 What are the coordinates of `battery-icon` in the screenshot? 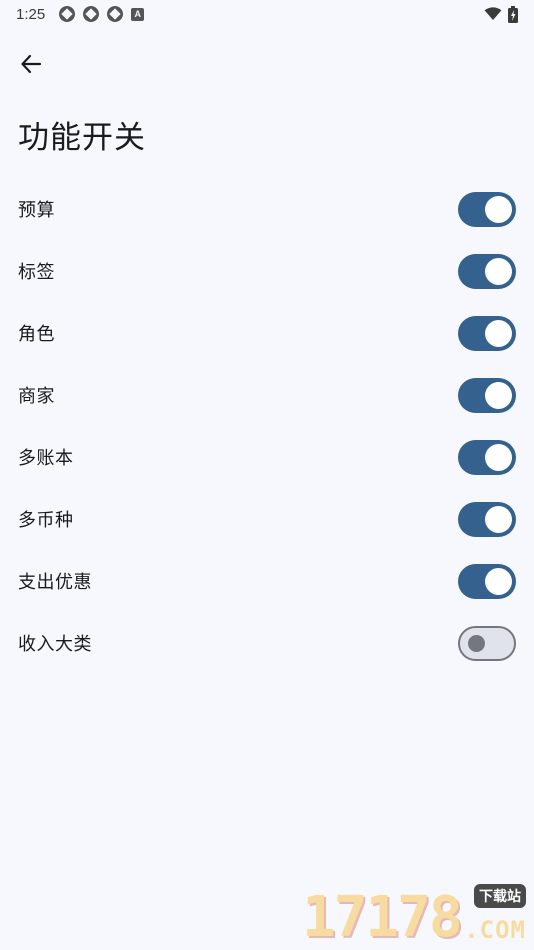 It's located at (513, 14).